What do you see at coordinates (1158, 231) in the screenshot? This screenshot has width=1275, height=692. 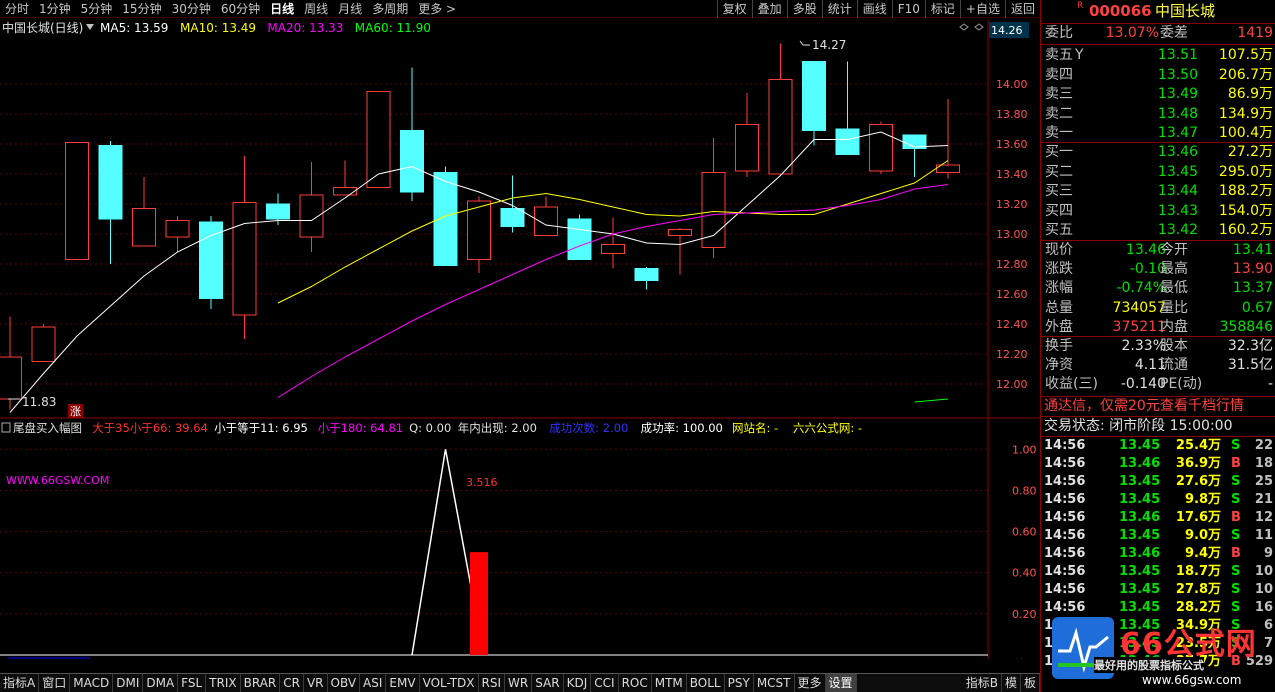 I see `buy-level-row: 买五 13.42 160.2万` at bounding box center [1158, 231].